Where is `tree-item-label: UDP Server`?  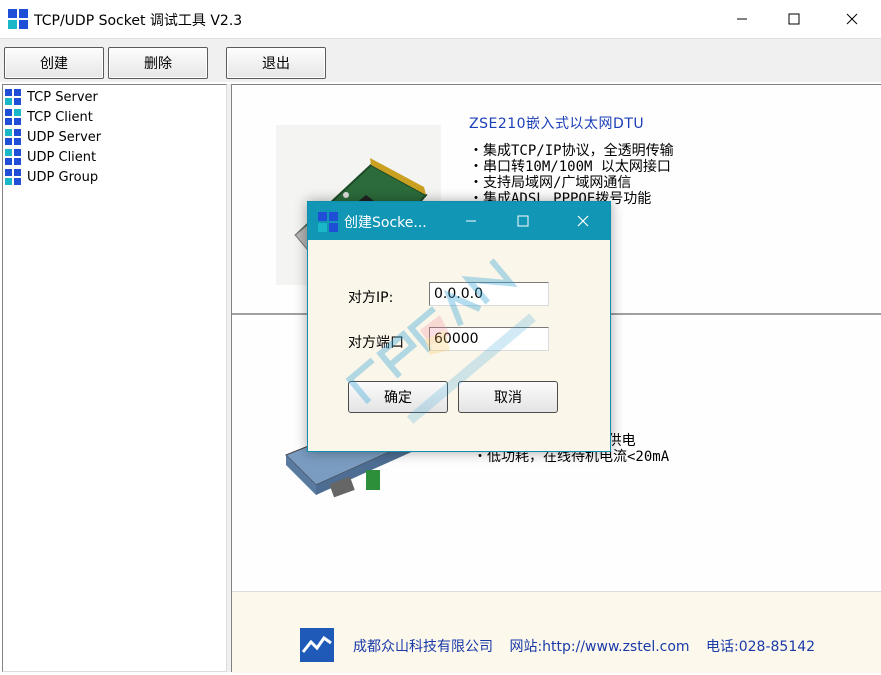 tree-item-label: UDP Server is located at coordinates (64, 137).